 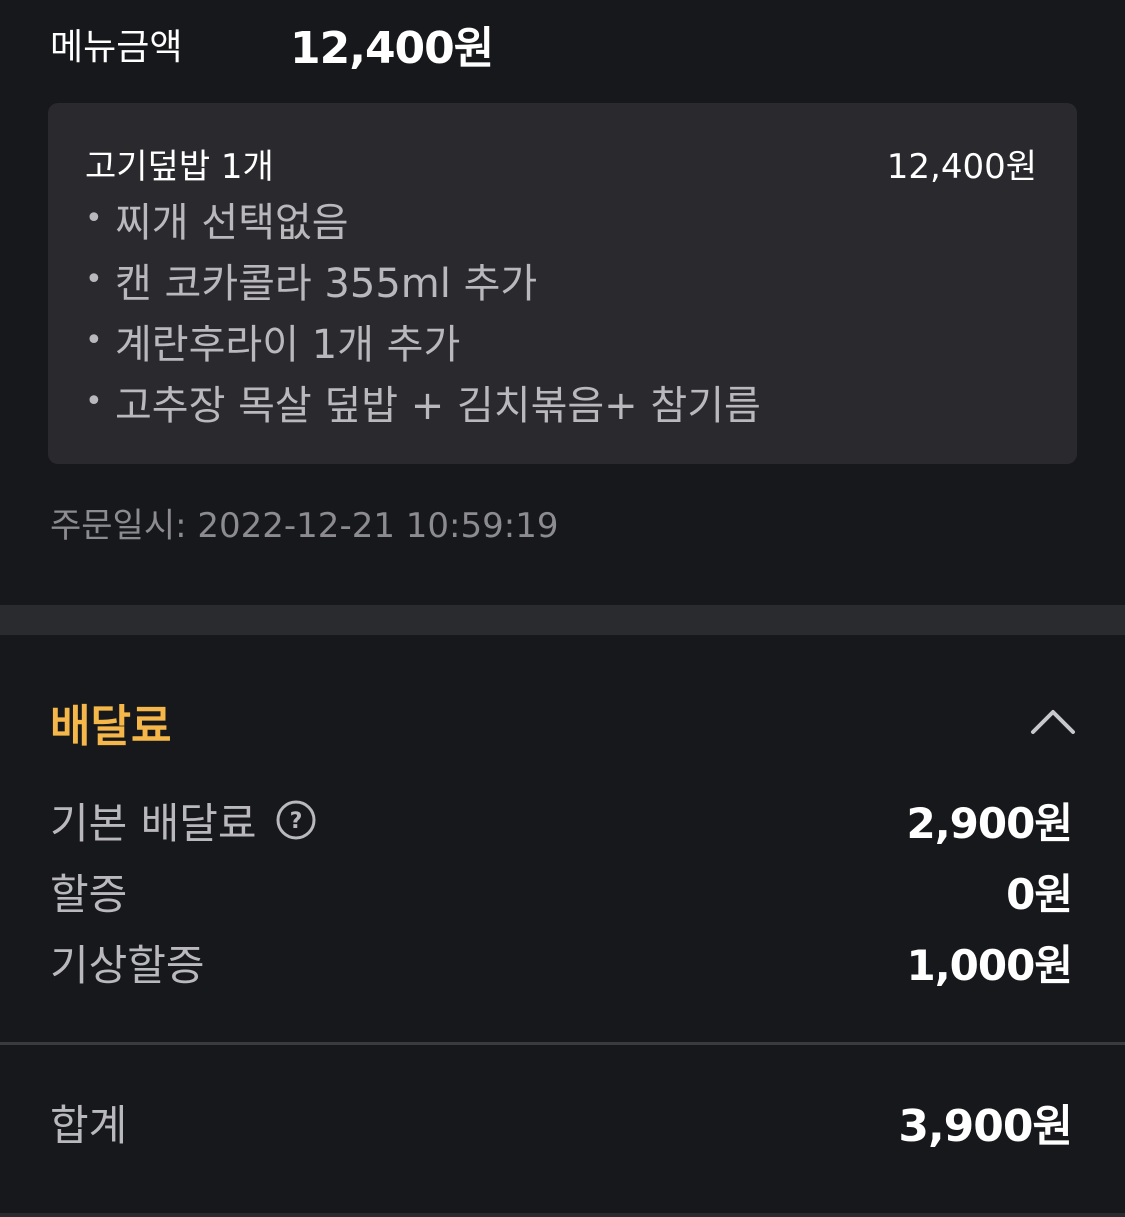 I want to click on menu-amount-row: 메뉴금액 12,400원, so click(x=272, y=44).